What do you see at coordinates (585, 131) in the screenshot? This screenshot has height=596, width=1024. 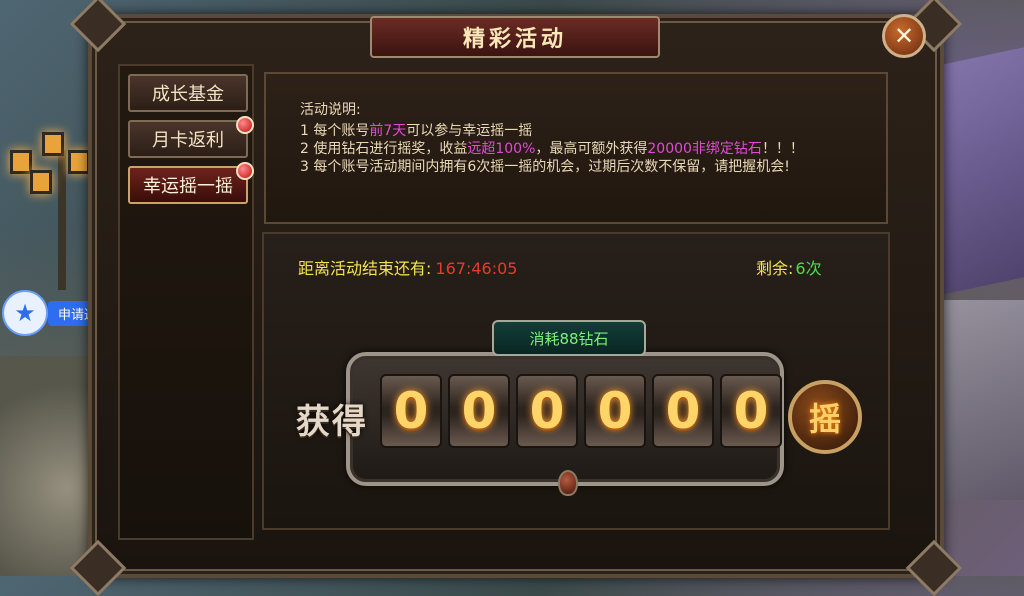 I see `description-line-1: 1 每个账号前7天可以参与幸运摇一摇` at bounding box center [585, 131].